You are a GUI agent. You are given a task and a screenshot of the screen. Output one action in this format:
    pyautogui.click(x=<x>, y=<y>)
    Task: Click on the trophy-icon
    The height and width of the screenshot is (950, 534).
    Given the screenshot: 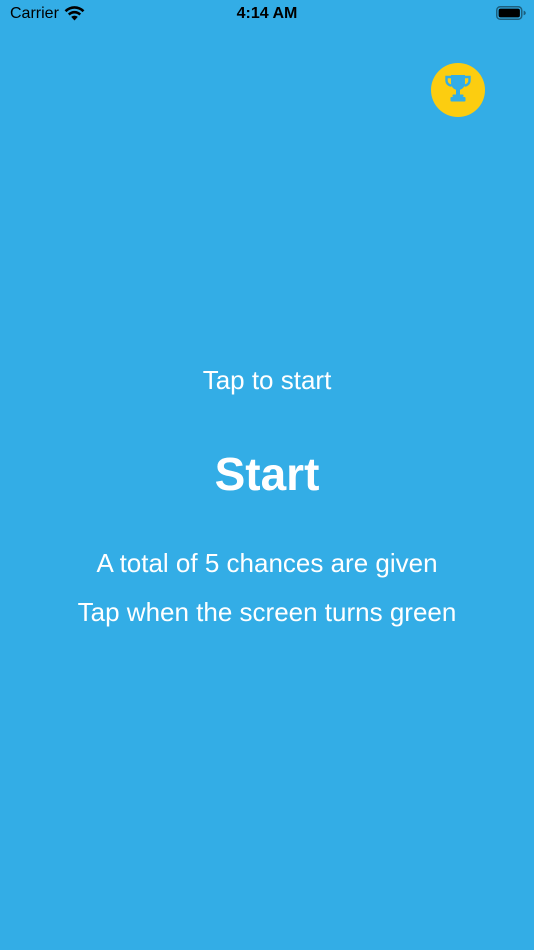 What is the action you would take?
    pyautogui.click(x=458, y=90)
    